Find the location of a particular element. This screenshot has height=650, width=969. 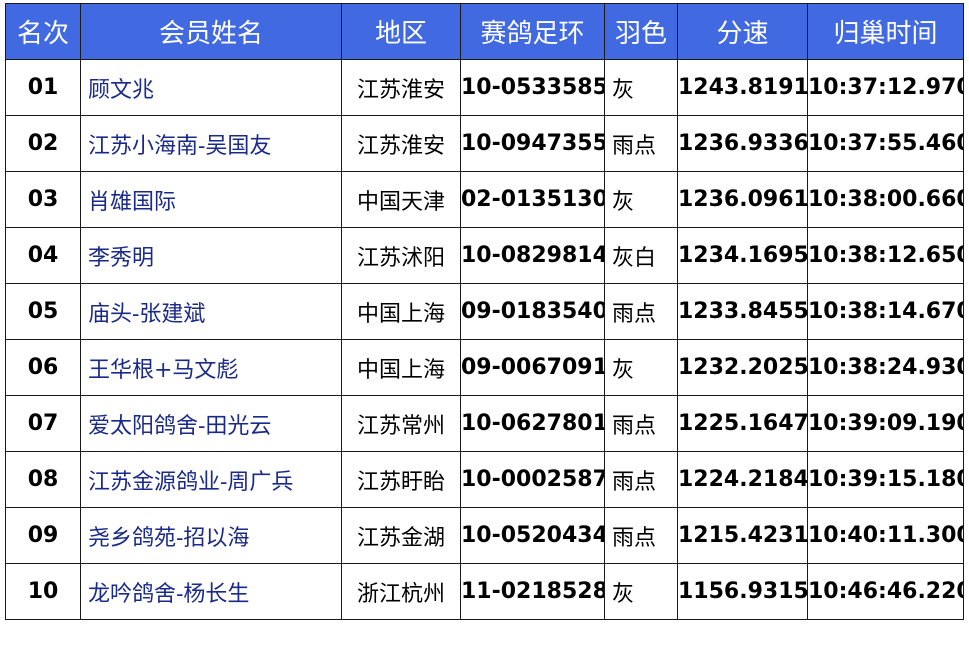

speed-cell: 1236.9336 is located at coordinates (742, 143).